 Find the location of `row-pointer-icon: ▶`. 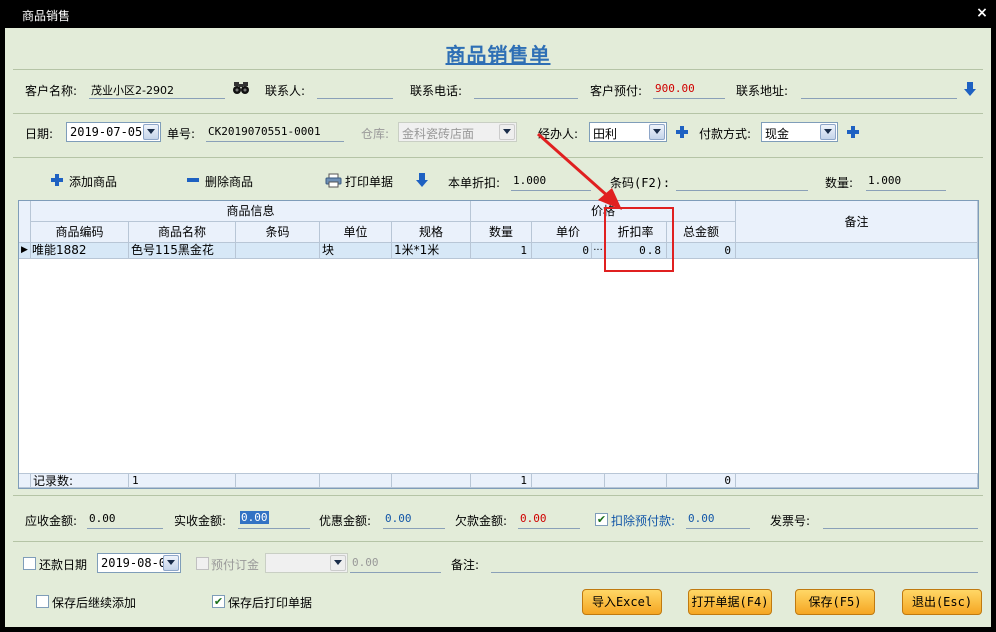

row-pointer-icon: ▶ is located at coordinates (25, 251).